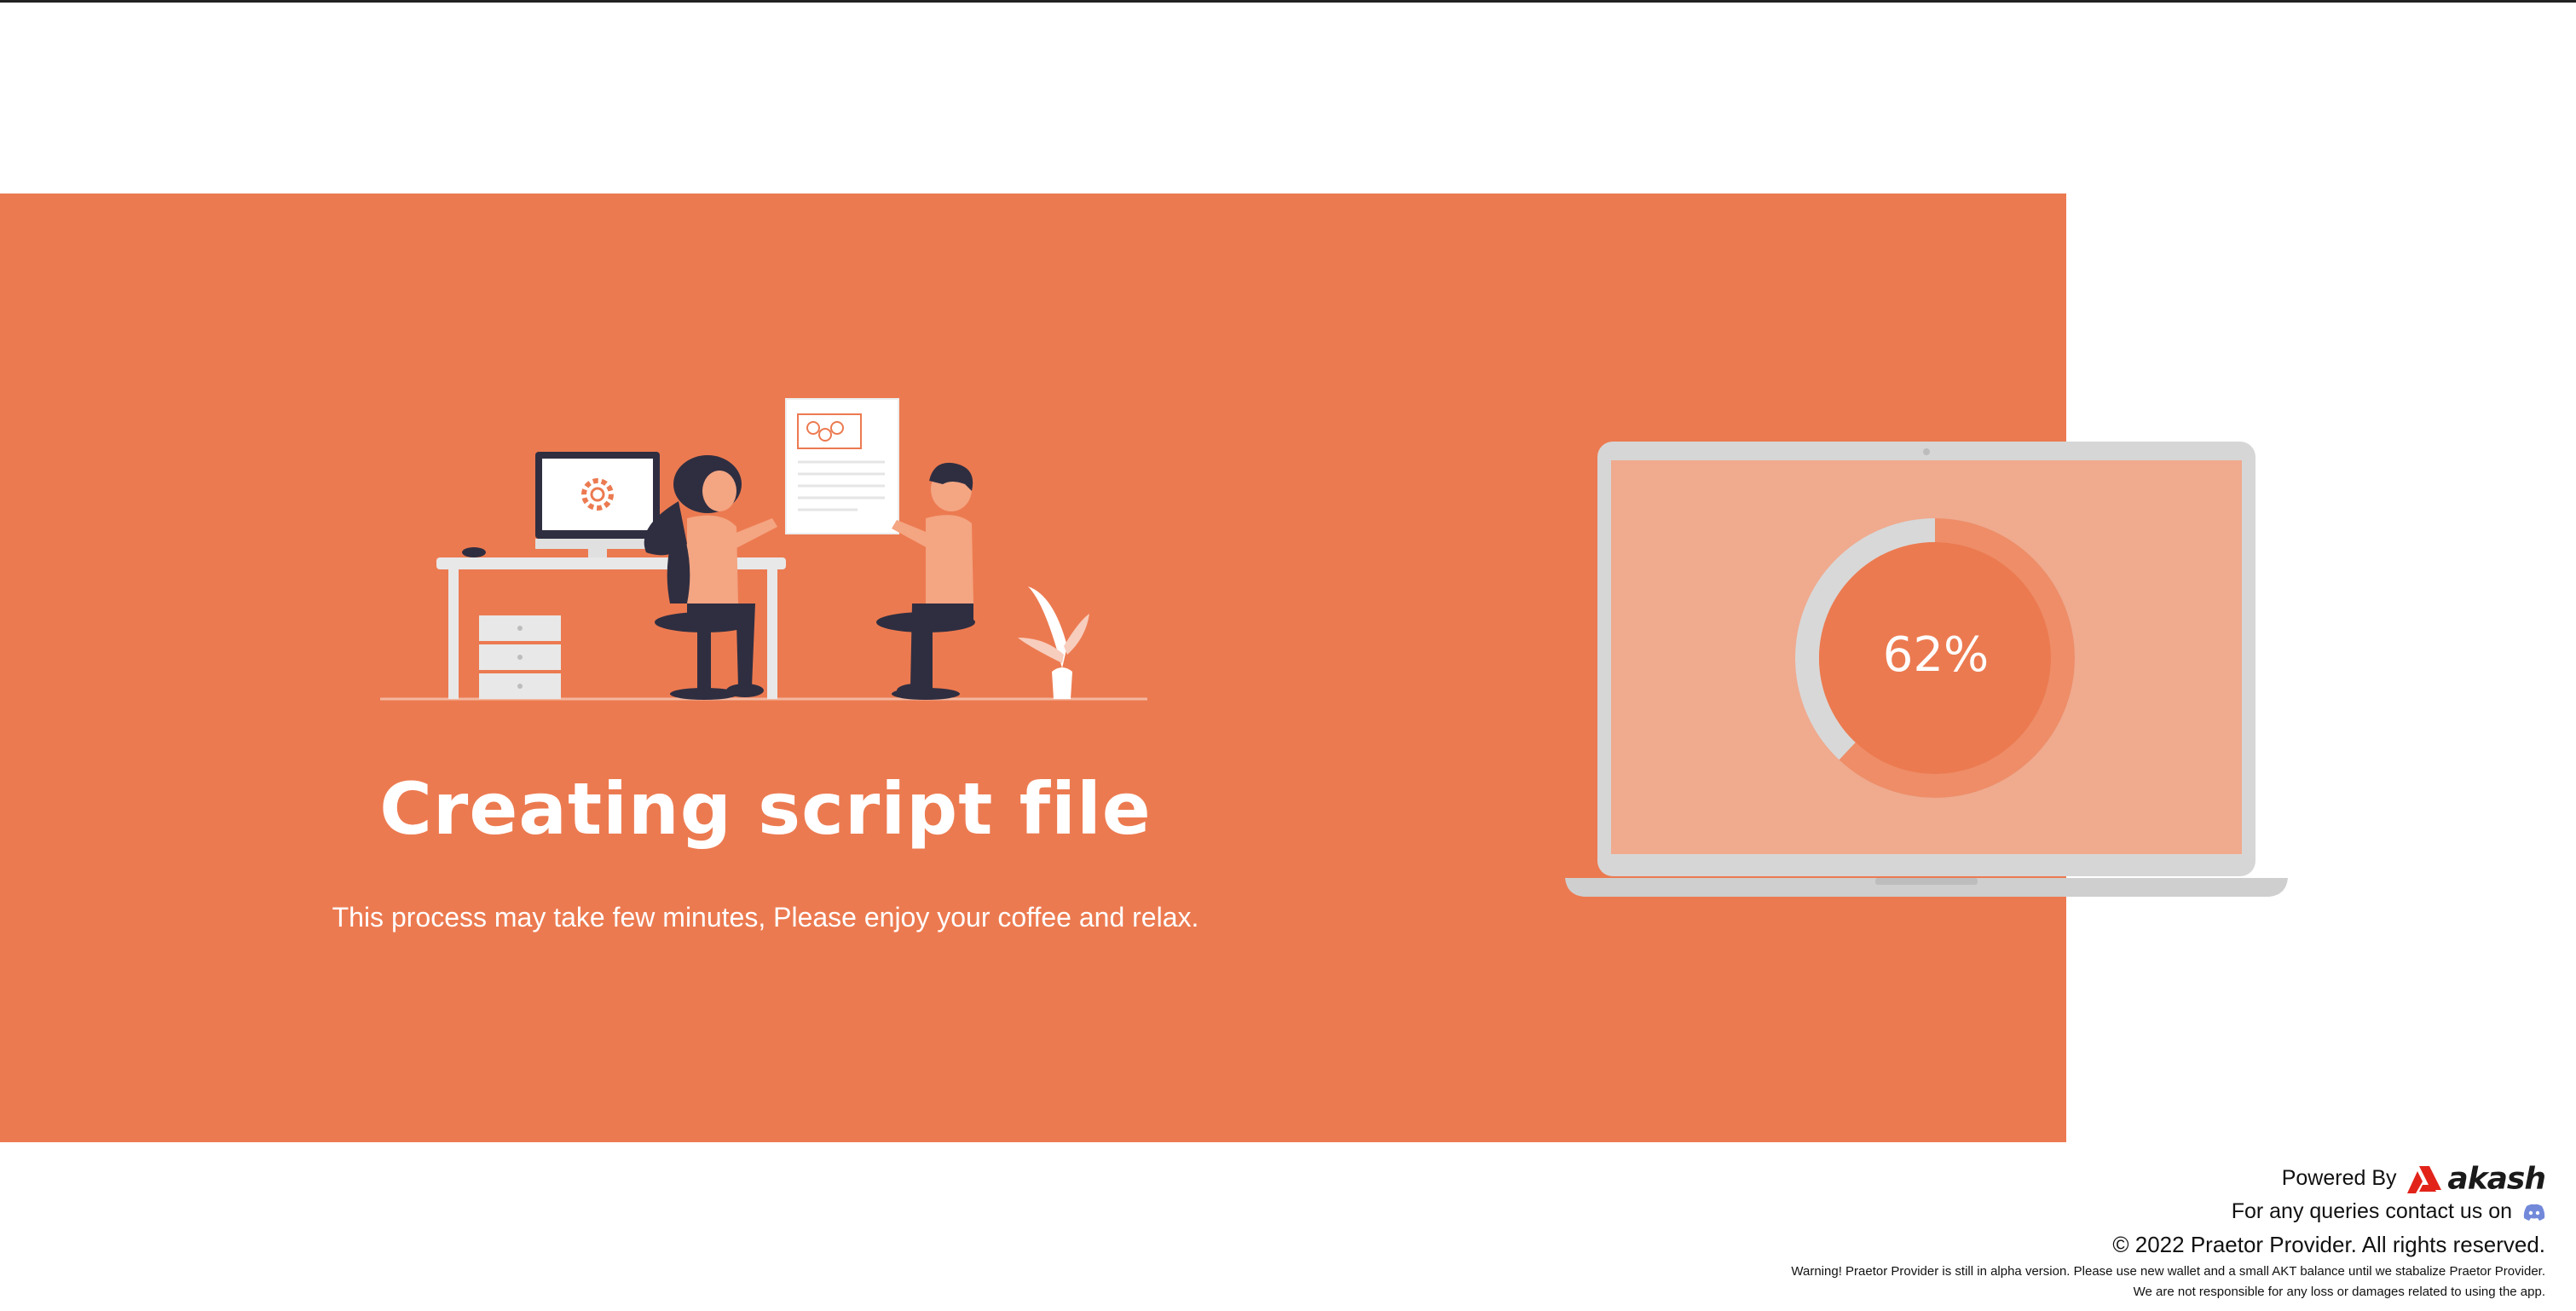  Describe the element at coordinates (763, 549) in the screenshot. I see `team-illustration` at that location.